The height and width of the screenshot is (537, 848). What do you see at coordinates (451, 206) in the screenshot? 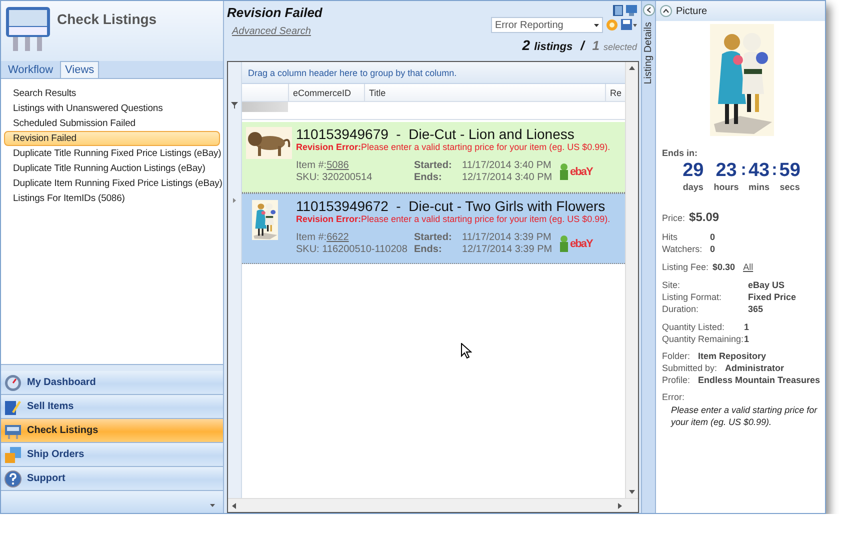
I see `listing-title: 110153949672 - Die-cut - Two Girls with Flowers` at bounding box center [451, 206].